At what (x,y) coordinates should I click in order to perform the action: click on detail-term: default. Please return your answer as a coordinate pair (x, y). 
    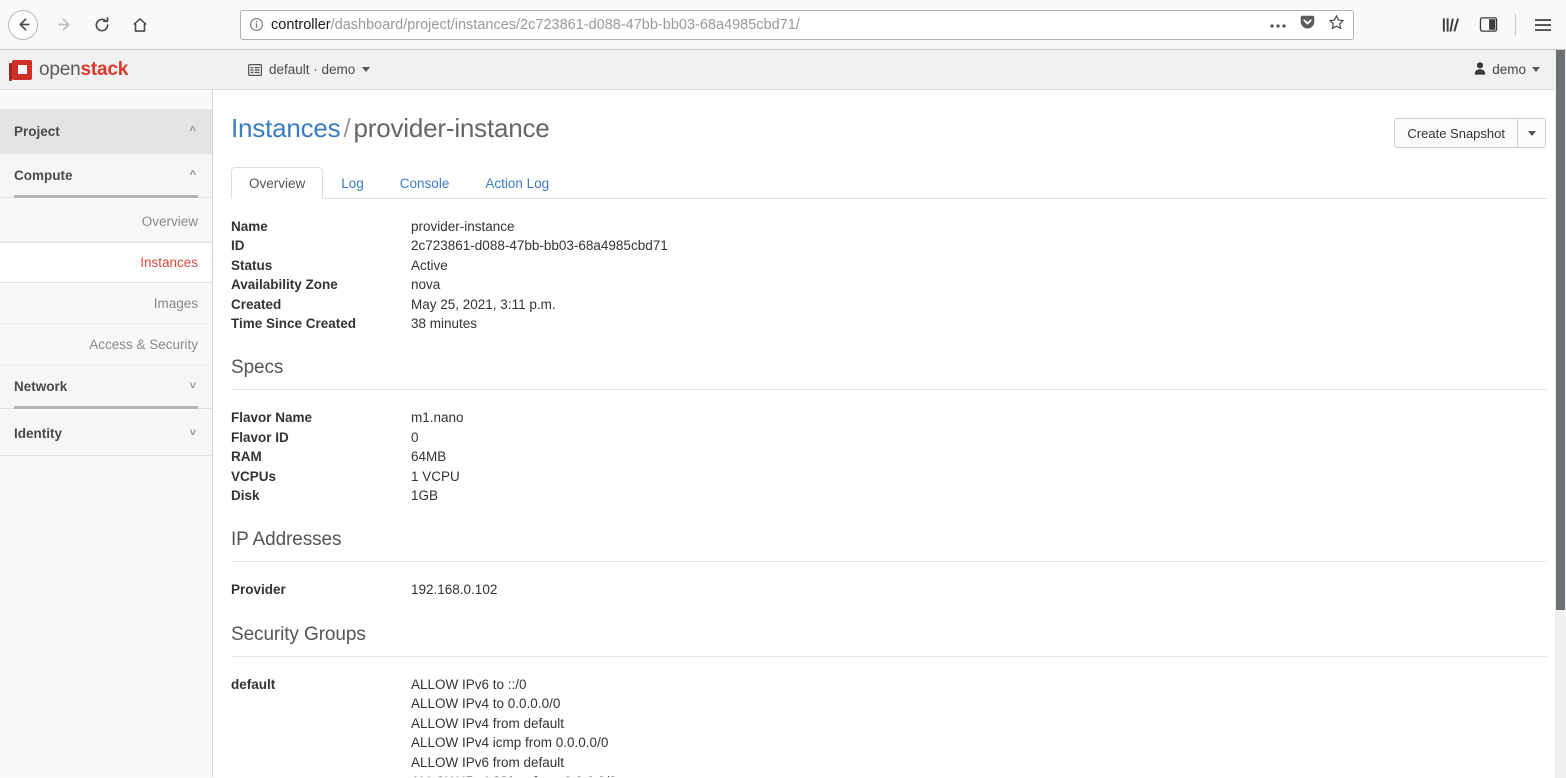
    Looking at the image, I should click on (253, 684).